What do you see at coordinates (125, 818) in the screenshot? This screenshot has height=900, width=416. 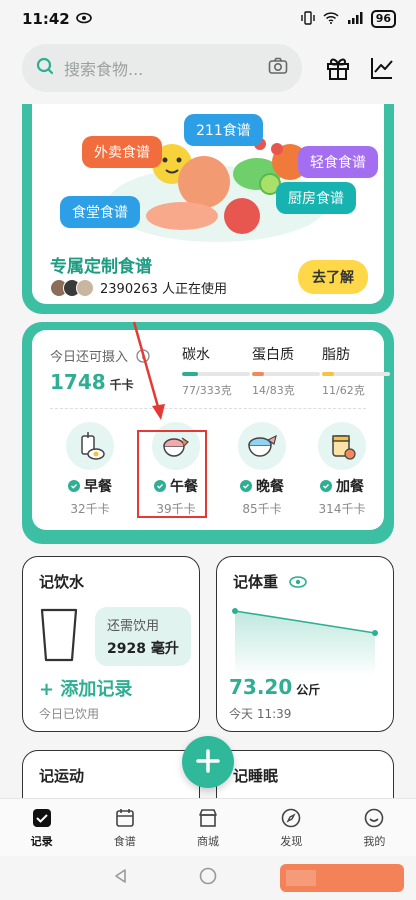 I see `calendar-icon` at bounding box center [125, 818].